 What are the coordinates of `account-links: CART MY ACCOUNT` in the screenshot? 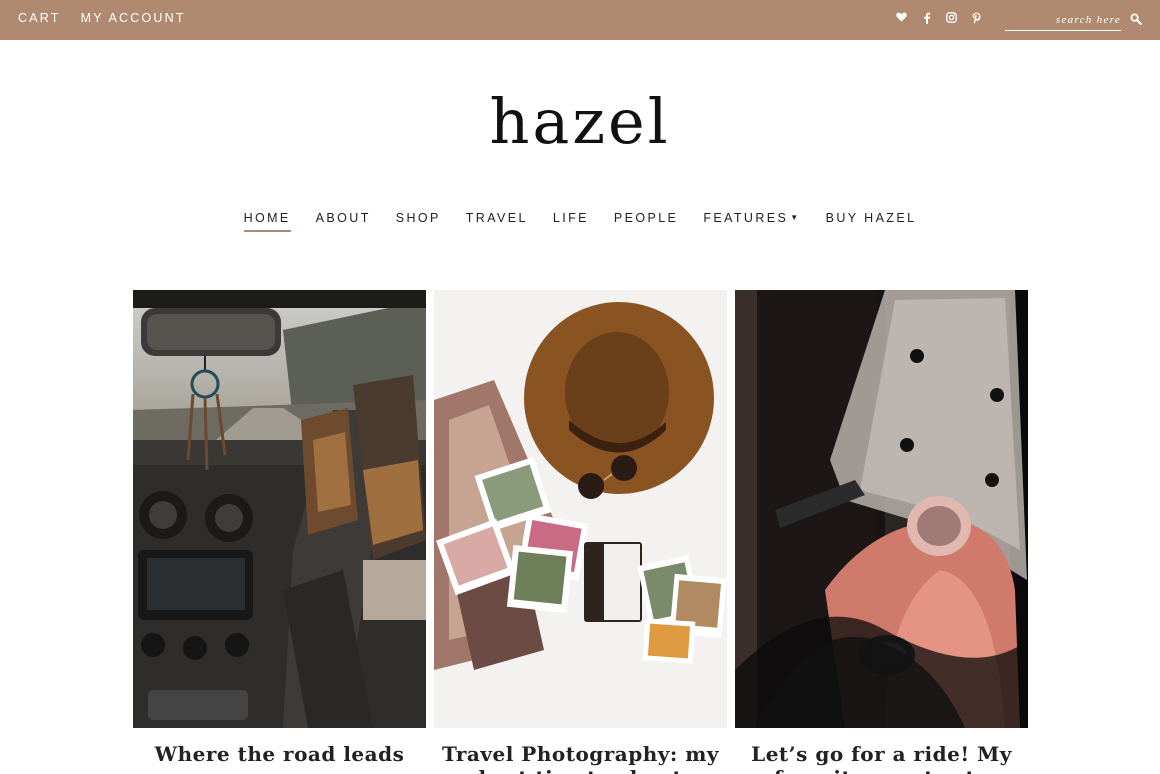 It's located at (102, 18).